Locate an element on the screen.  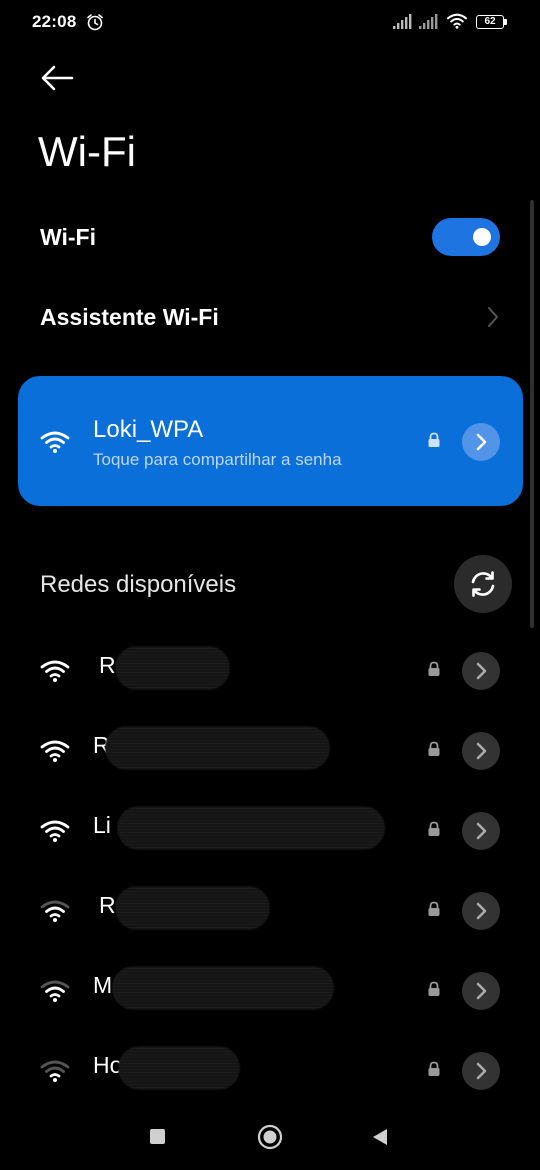
alarm-icon is located at coordinates (95, 22).